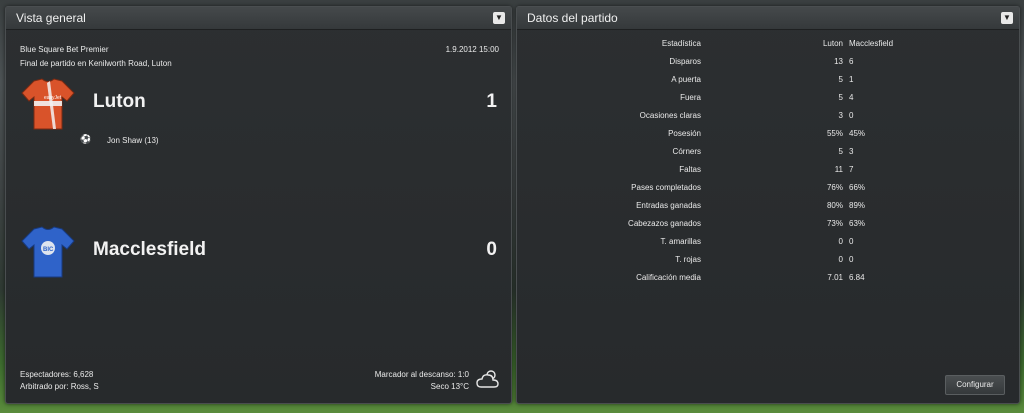 Image resolution: width=1024 pixels, height=413 pixels. I want to click on stat-row: Cabezazos ganados 73% 63%, so click(767, 228).